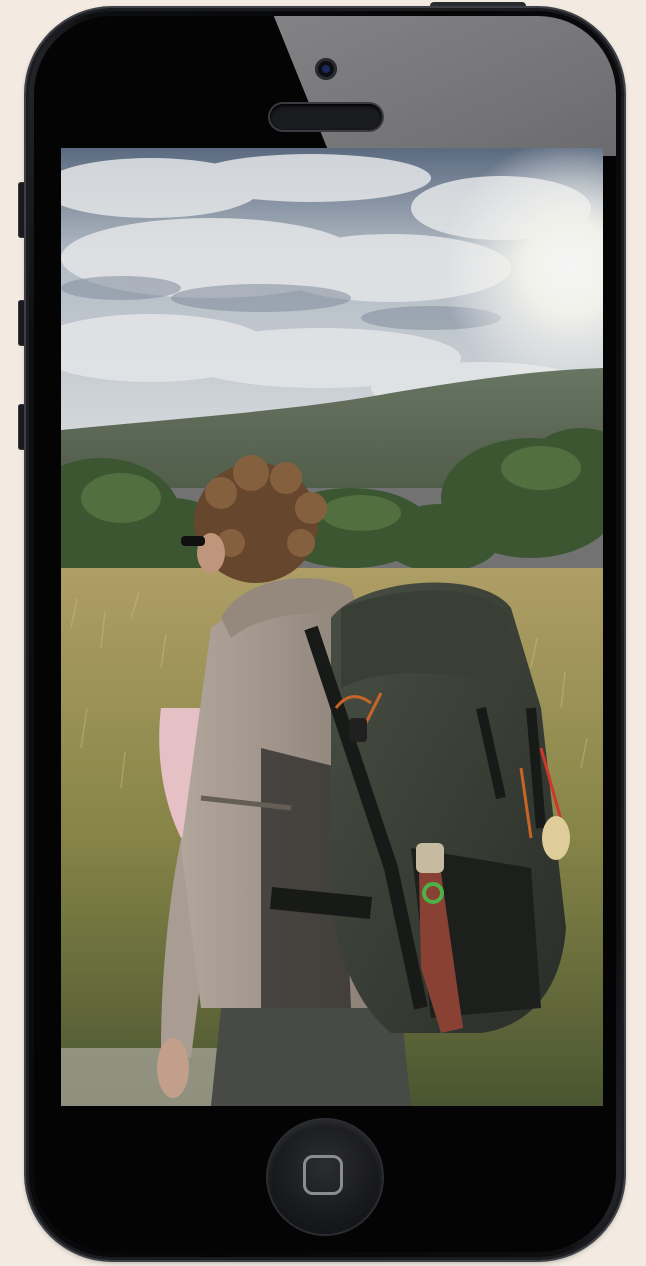 This screenshot has width=646, height=1266. I want to click on volume-down-button, so click(22, 427).